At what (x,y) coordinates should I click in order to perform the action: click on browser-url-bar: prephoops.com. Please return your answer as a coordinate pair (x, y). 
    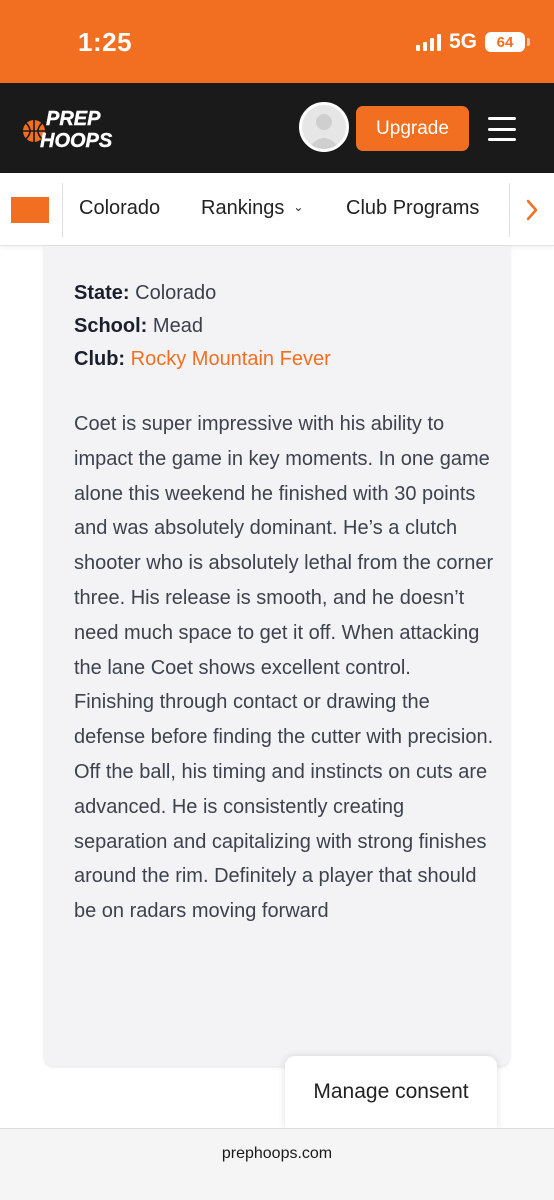
    Looking at the image, I should click on (277, 1164).